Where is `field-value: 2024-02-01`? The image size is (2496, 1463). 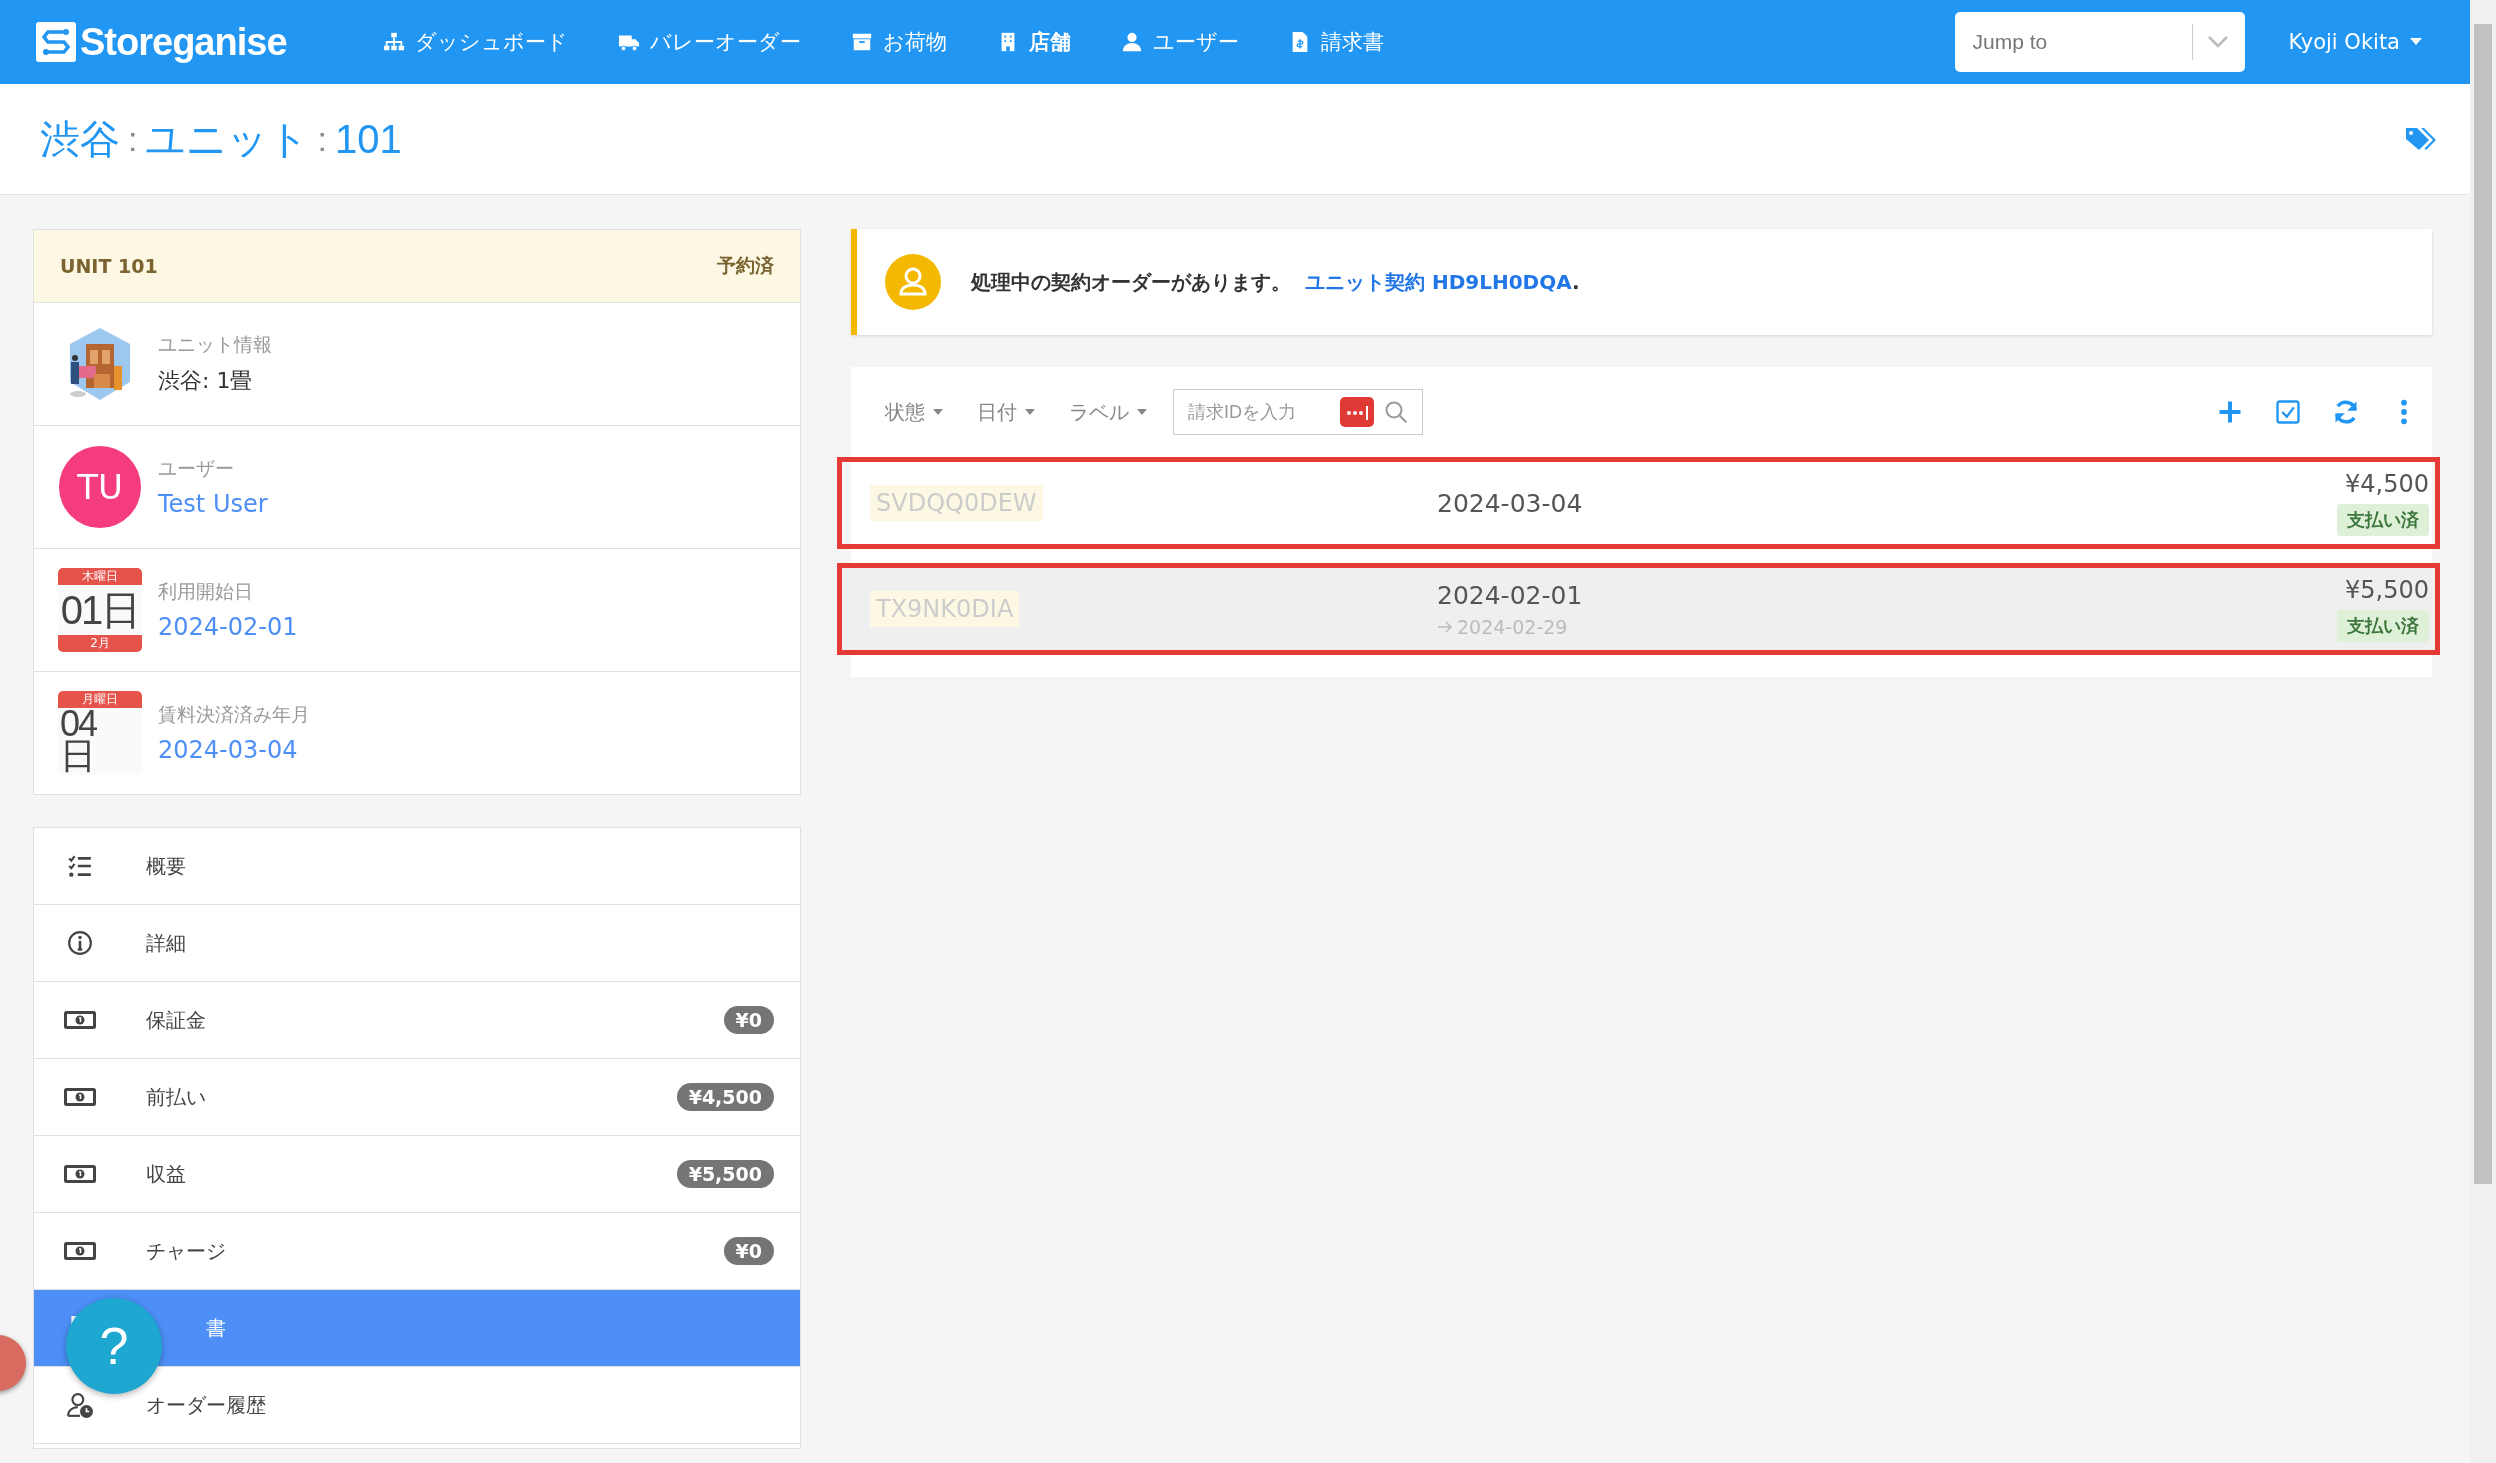 field-value: 2024-02-01 is located at coordinates (228, 627).